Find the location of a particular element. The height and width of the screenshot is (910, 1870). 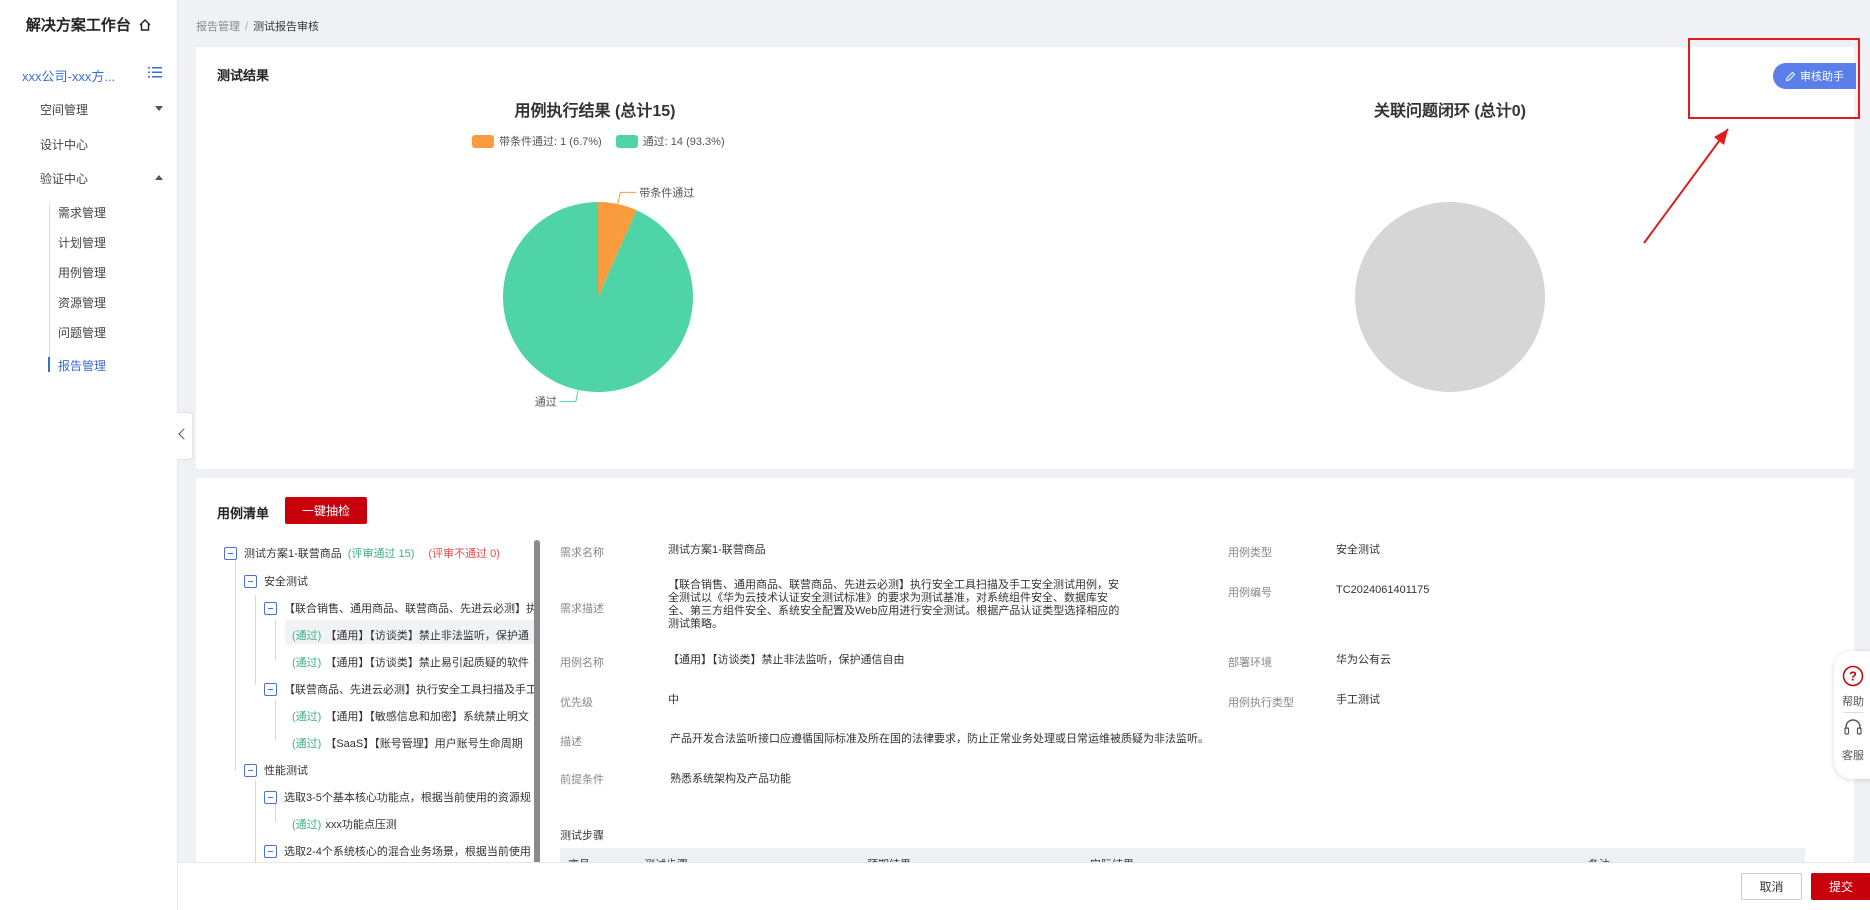

tree-node-case: (通过) 【通用】【访谈类】禁止非法监听，保护通 is located at coordinates (410, 635).